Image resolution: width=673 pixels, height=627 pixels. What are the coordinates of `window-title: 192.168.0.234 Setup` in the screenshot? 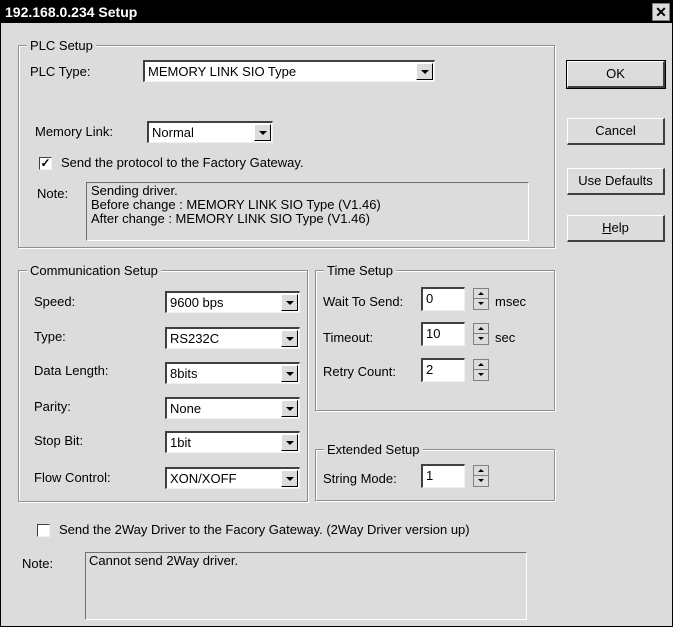 It's located at (71, 12).